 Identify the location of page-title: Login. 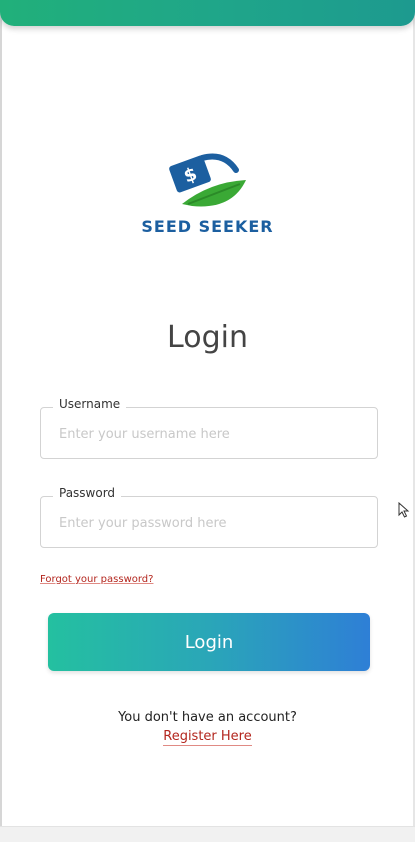
(207, 337).